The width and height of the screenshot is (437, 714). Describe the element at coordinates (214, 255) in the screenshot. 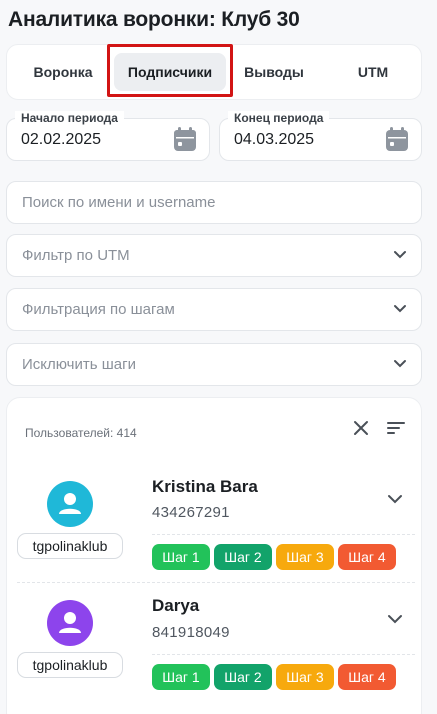

I see `utm-filter-select: Фильтр по UTM` at that location.